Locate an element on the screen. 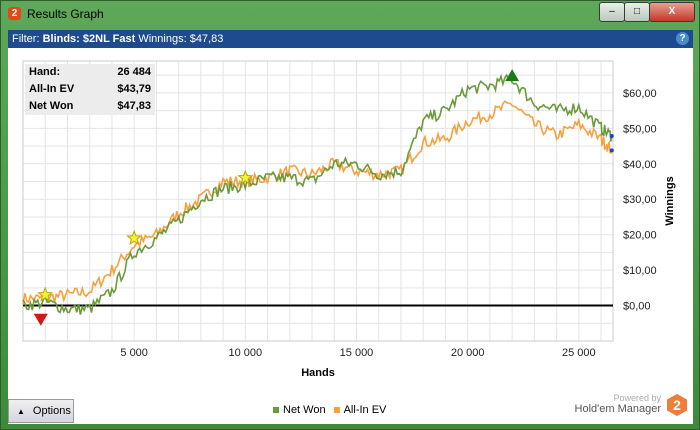 This screenshot has height=430, width=700. info-label: All-In EV is located at coordinates (52, 89).